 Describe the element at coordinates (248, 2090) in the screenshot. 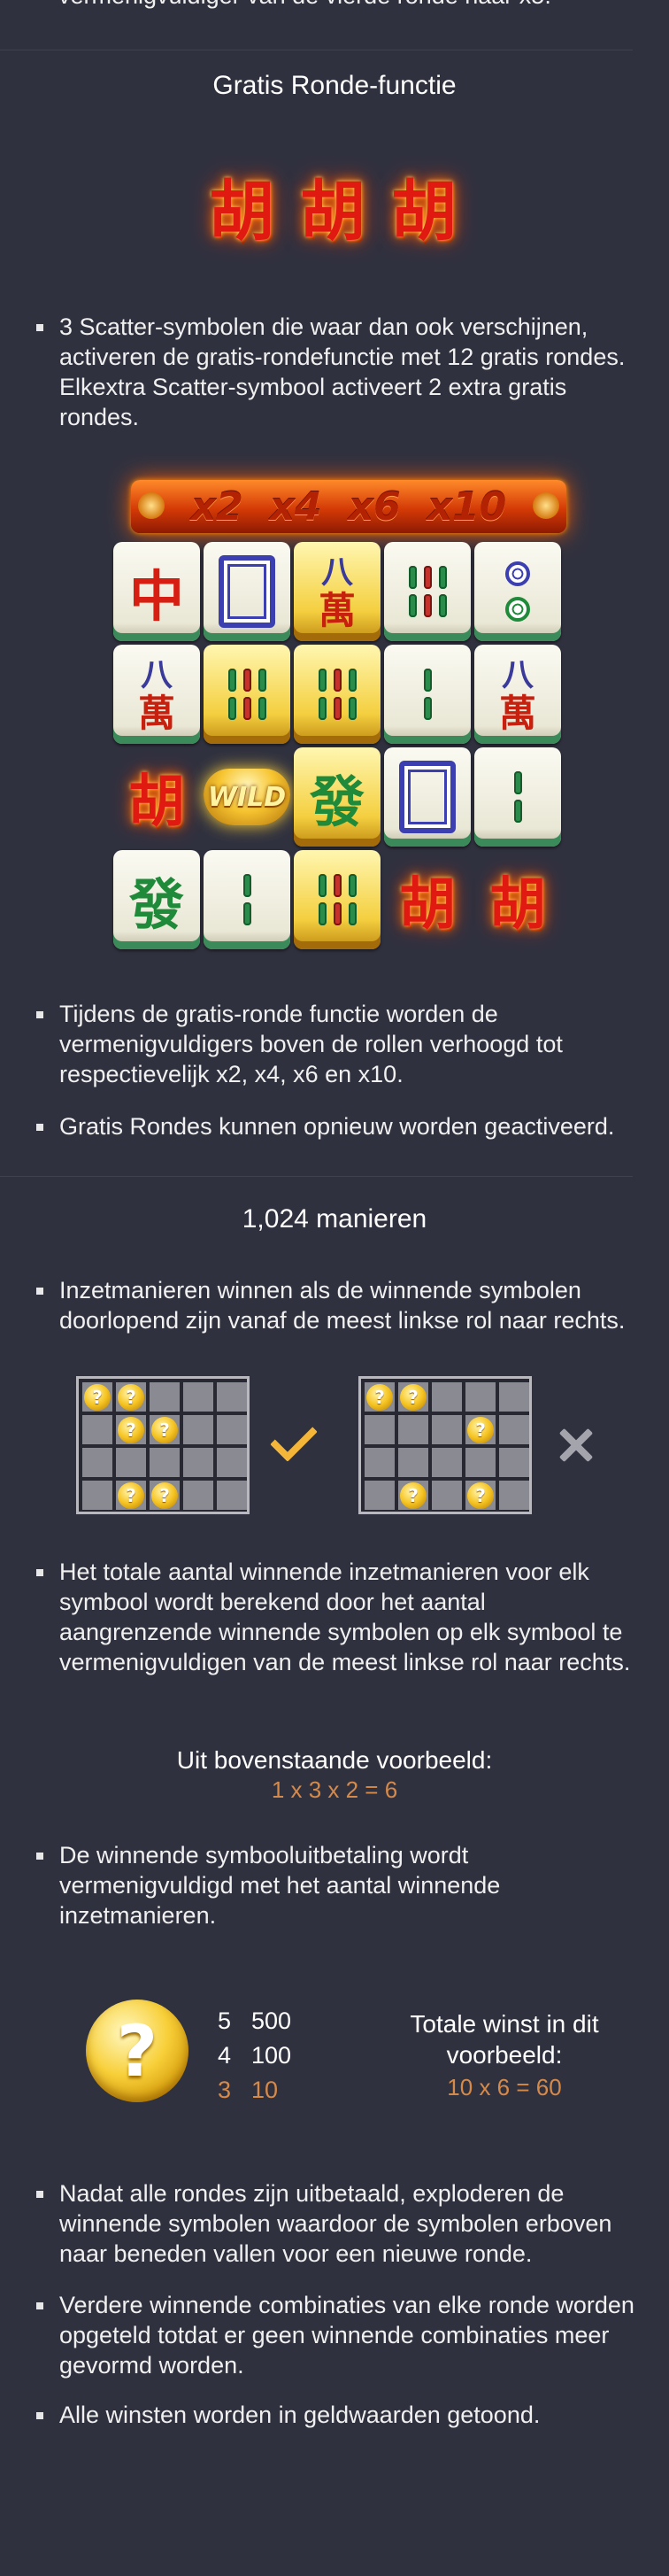

I see `paytable-row-3: 3 10` at that location.